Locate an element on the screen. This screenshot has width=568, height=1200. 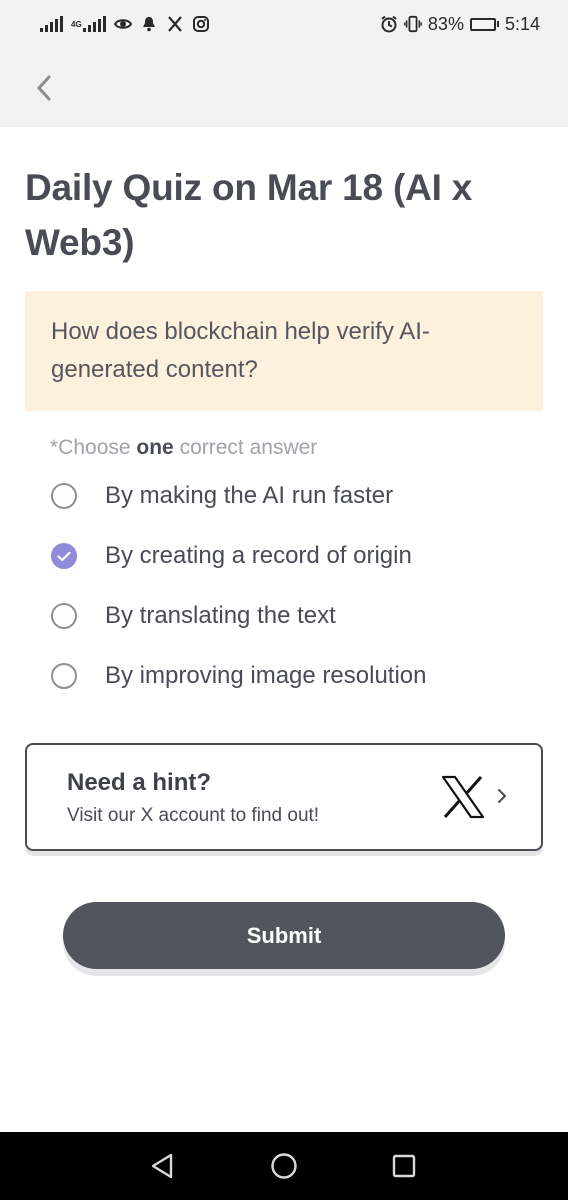
4g-signal-icon: 4G is located at coordinates (88, 24).